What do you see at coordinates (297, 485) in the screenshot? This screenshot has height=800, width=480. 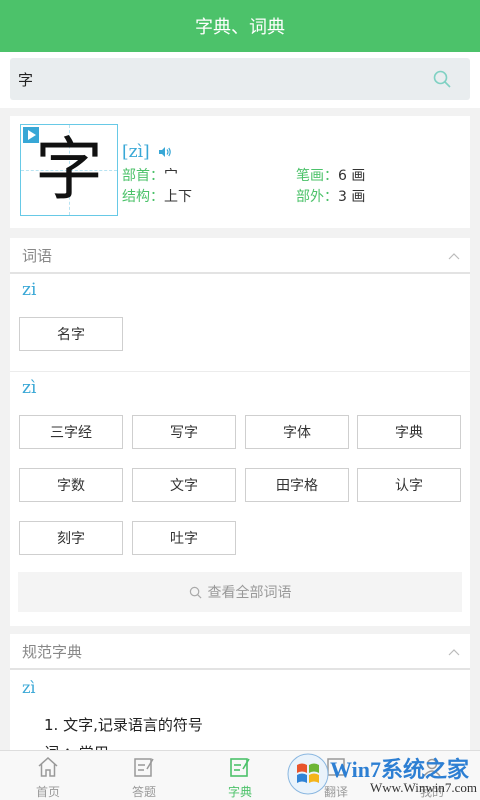 I see `word-button: 田字格` at bounding box center [297, 485].